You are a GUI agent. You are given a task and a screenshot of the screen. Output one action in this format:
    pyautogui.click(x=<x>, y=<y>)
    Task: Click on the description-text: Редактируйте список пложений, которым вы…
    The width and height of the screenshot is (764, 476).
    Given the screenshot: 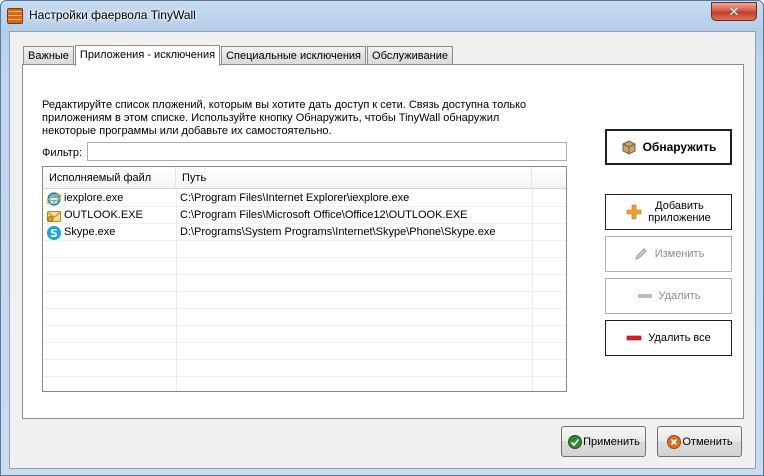 What is the action you would take?
    pyautogui.click(x=284, y=118)
    